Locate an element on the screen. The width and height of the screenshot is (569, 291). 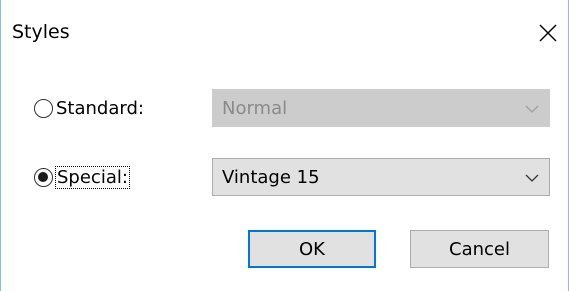
dialog-title: Styles is located at coordinates (41, 32).